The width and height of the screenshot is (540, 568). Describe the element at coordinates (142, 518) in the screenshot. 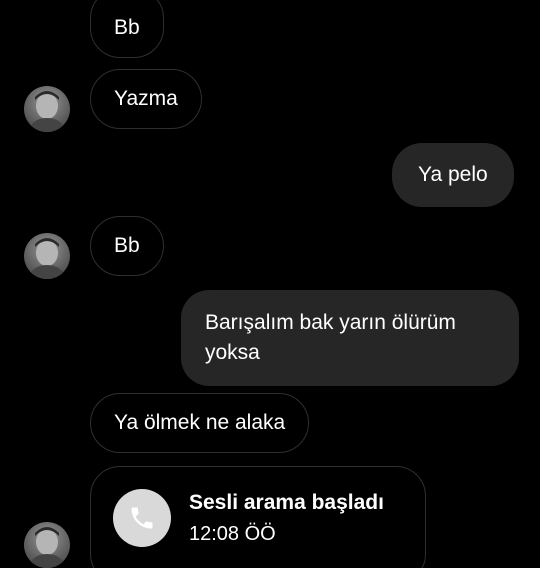

I see `phone-icon` at that location.